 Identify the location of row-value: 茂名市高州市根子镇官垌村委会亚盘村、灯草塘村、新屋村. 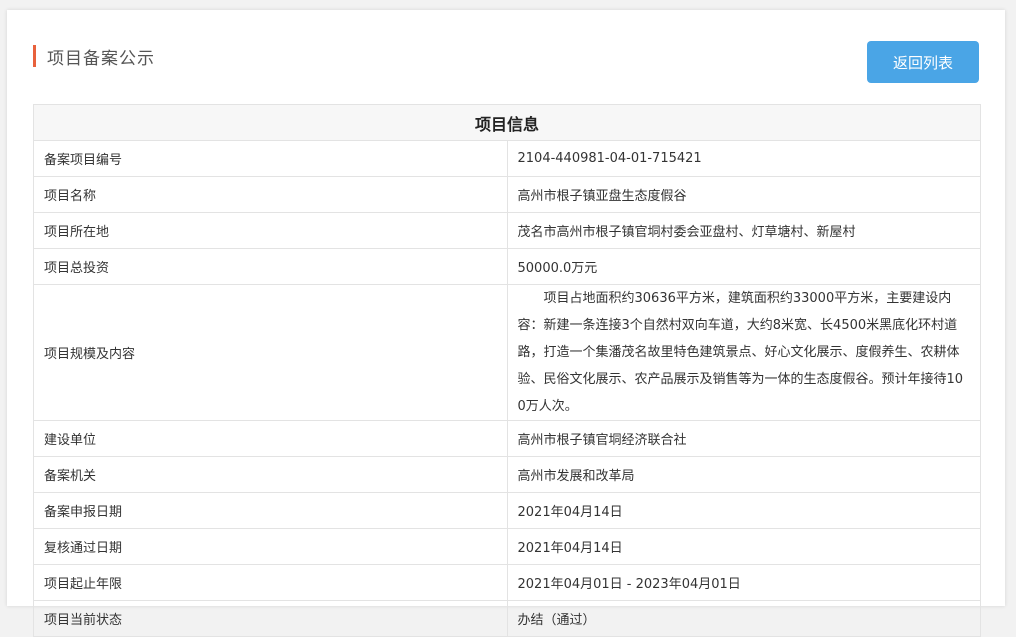
(743, 230).